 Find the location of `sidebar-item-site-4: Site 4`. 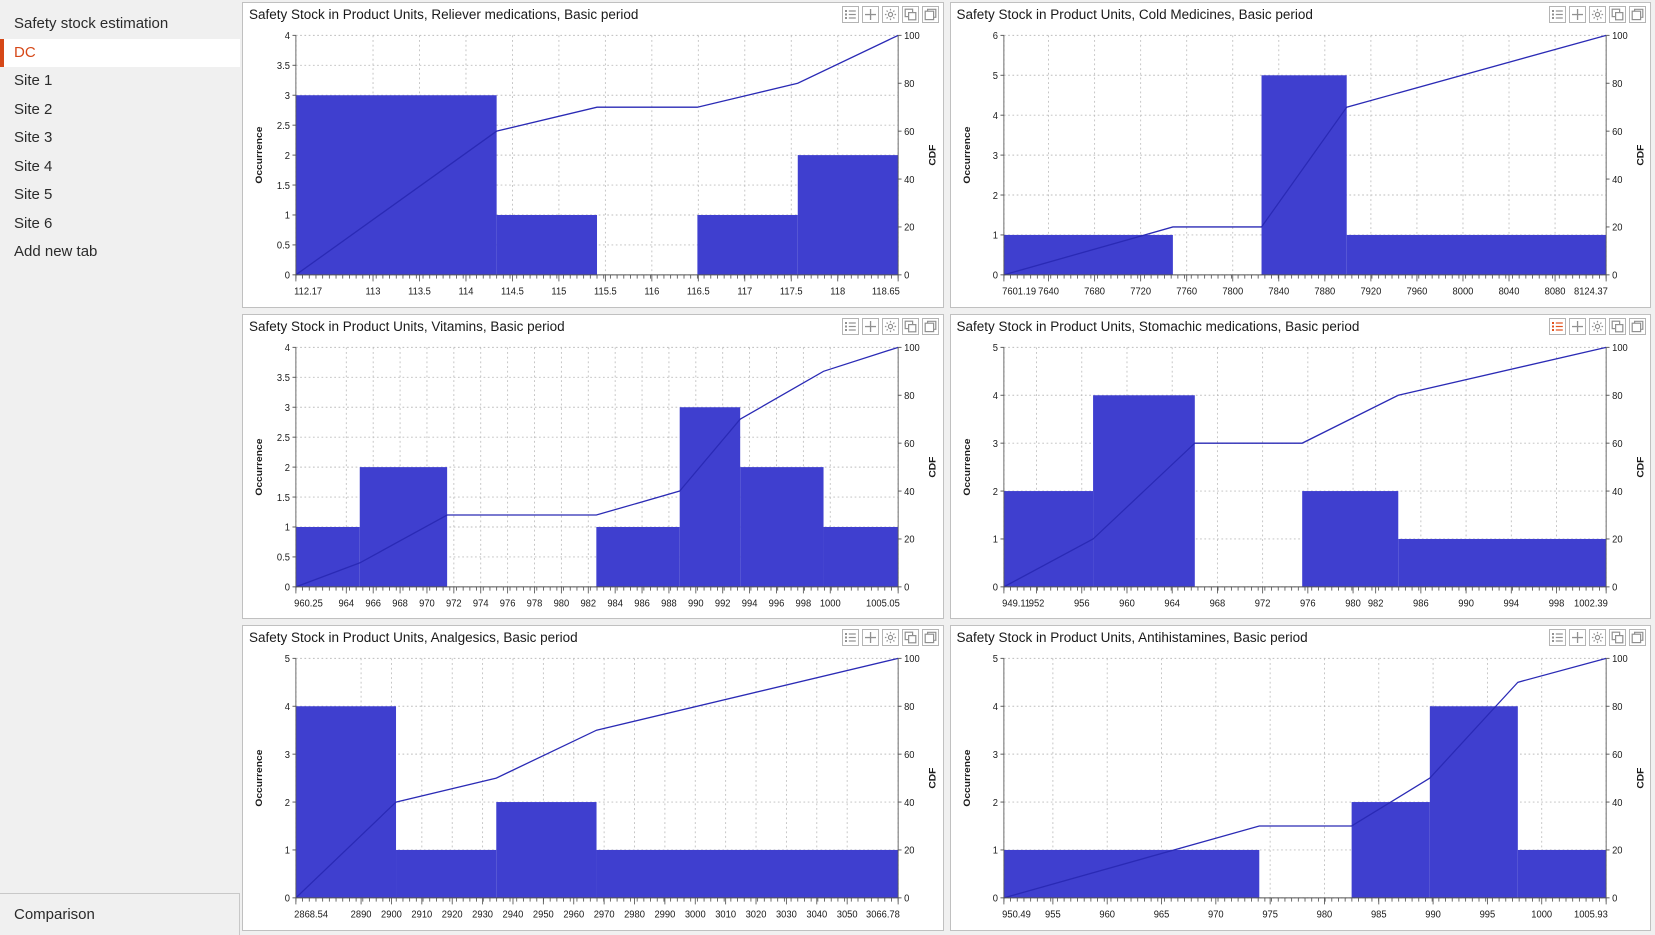

sidebar-item-site-4: Site 4 is located at coordinates (120, 167).